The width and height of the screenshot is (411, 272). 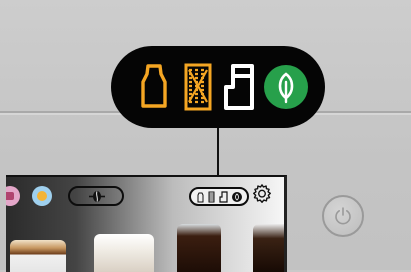 I want to click on callout-connector, so click(x=218, y=154).